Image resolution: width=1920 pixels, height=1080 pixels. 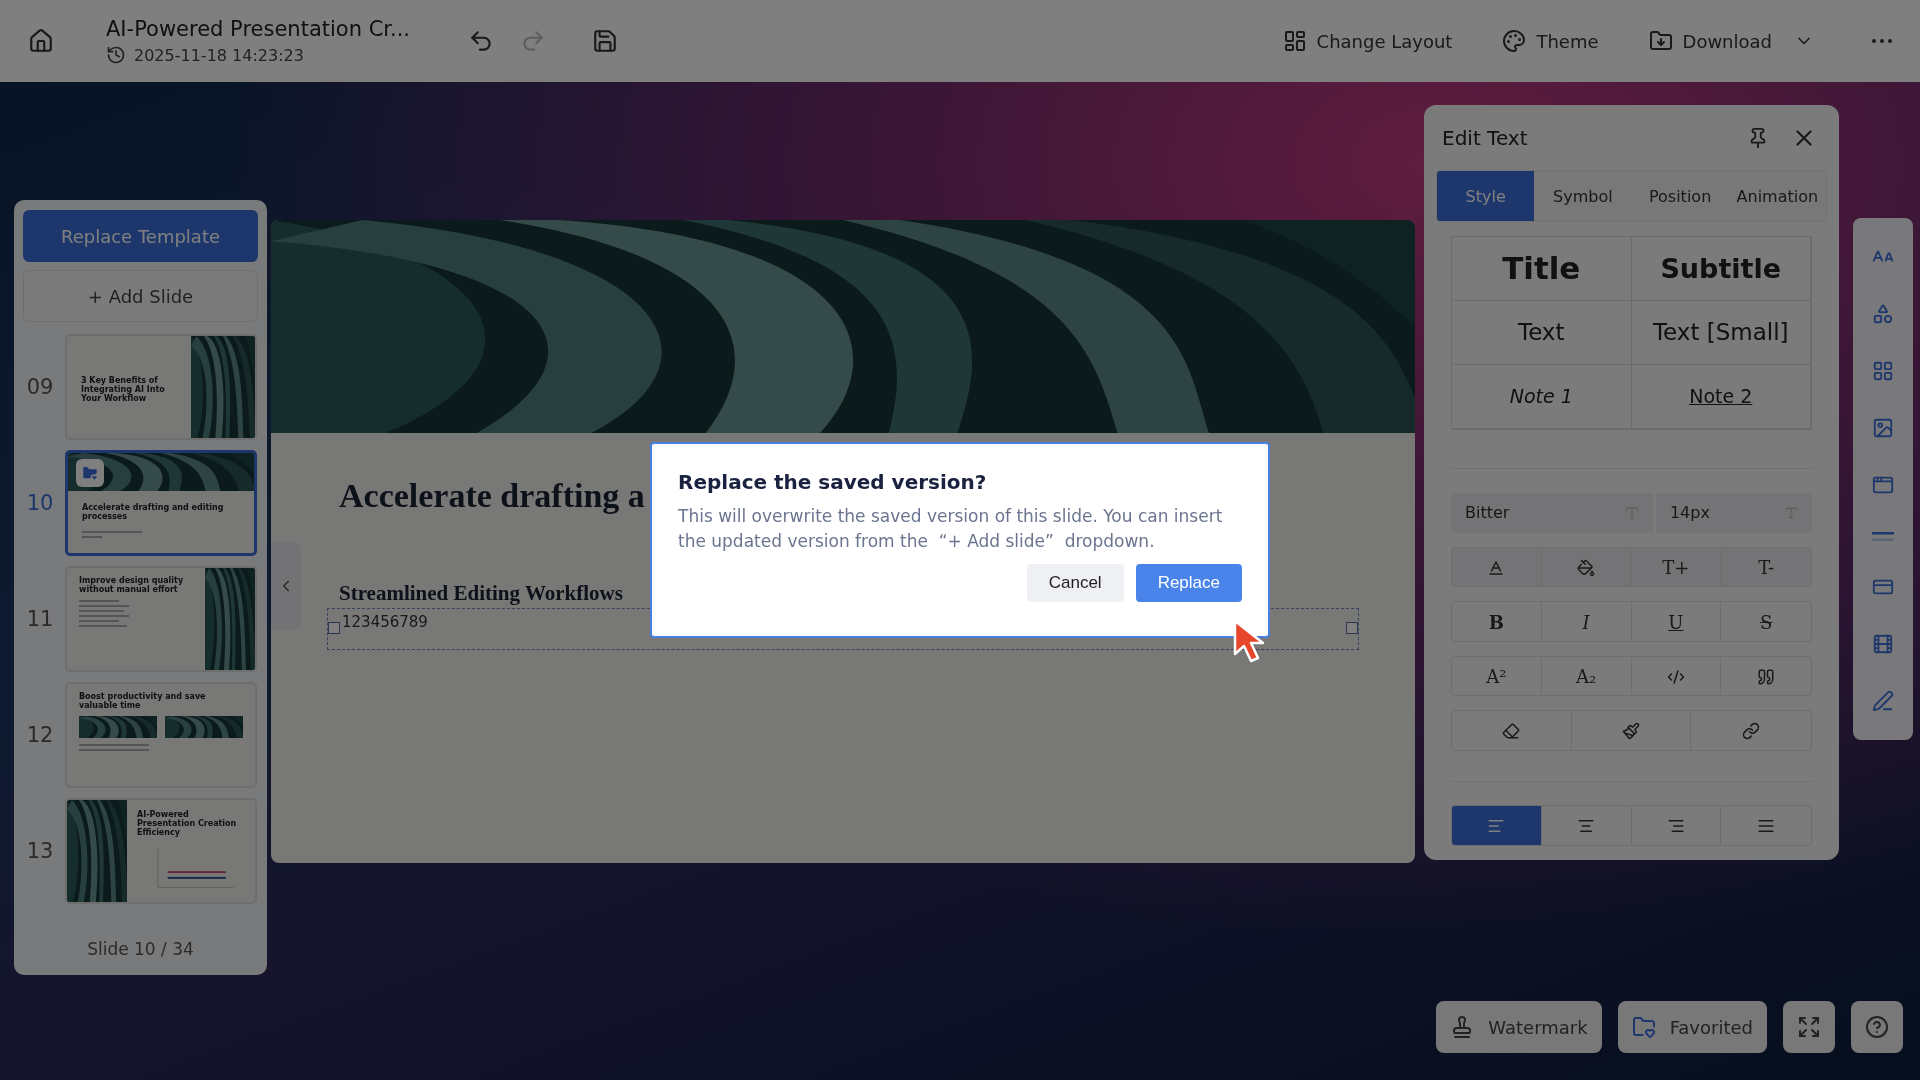 I want to click on home-icon, so click(x=41, y=41).